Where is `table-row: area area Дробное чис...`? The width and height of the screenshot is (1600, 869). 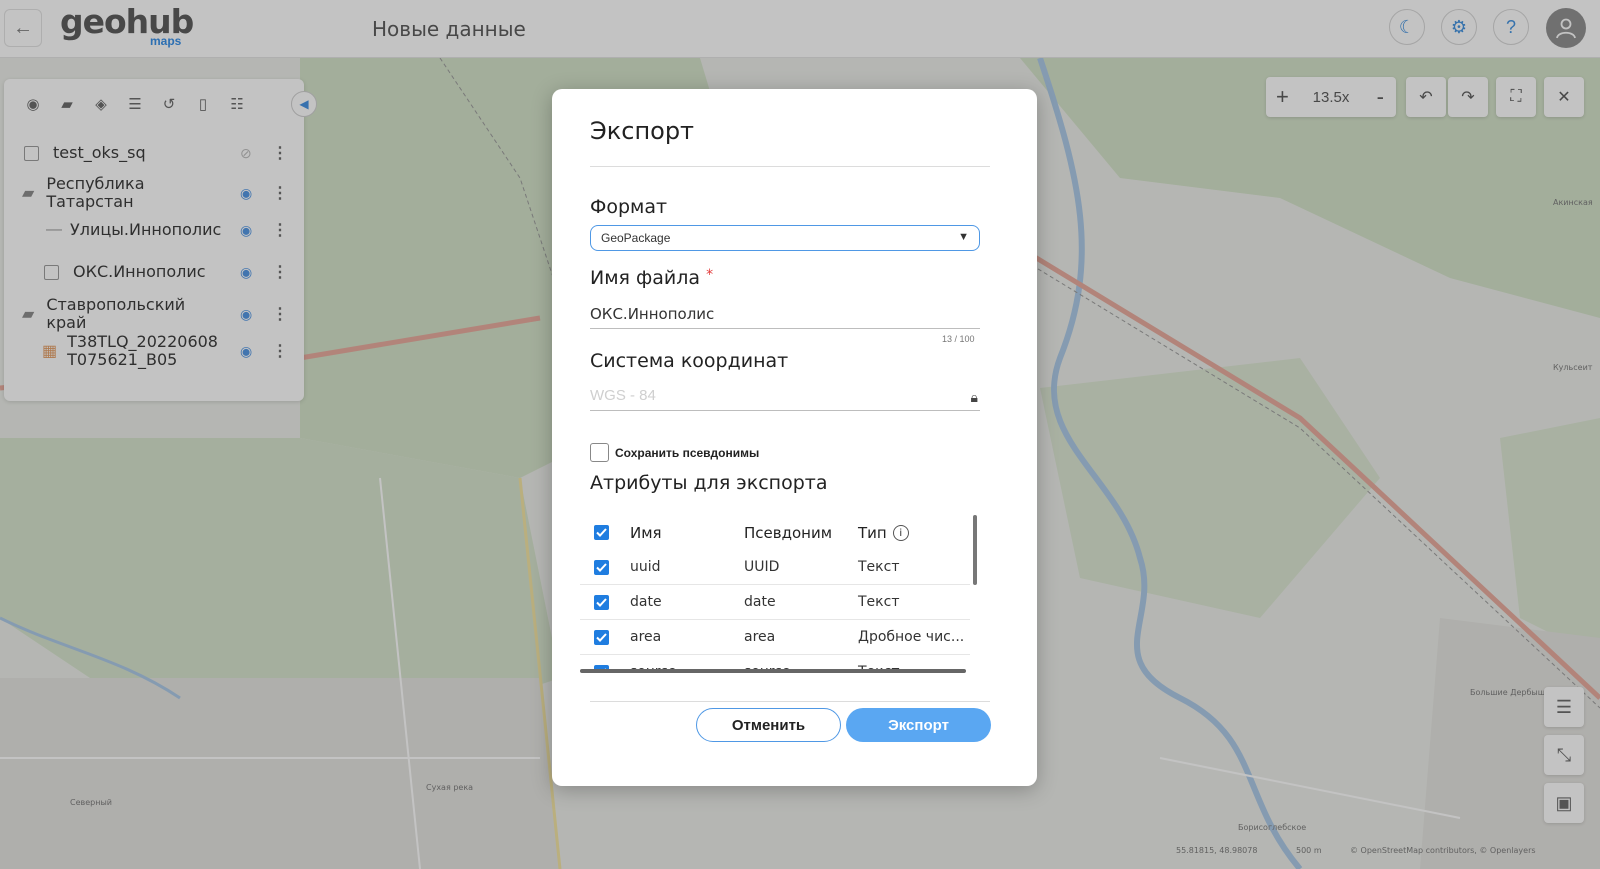 table-row: area area Дробное чис... is located at coordinates (775, 637).